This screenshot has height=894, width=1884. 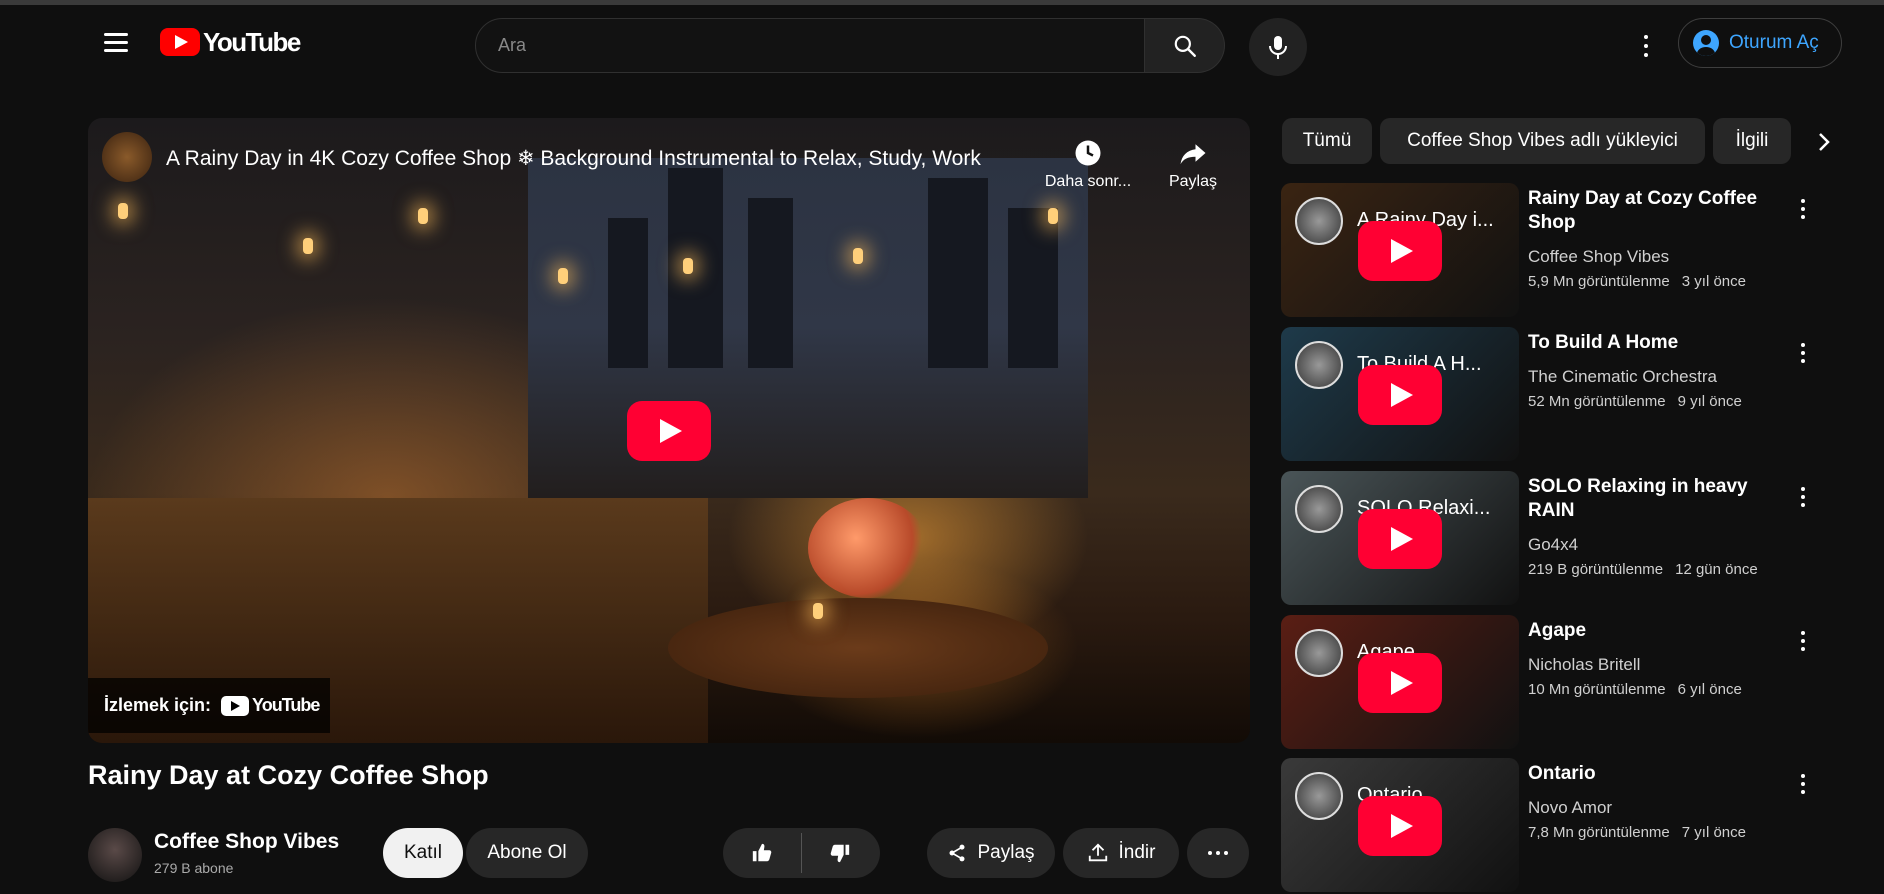 I want to click on recommendation-title: To Build A Home, so click(x=1645, y=343).